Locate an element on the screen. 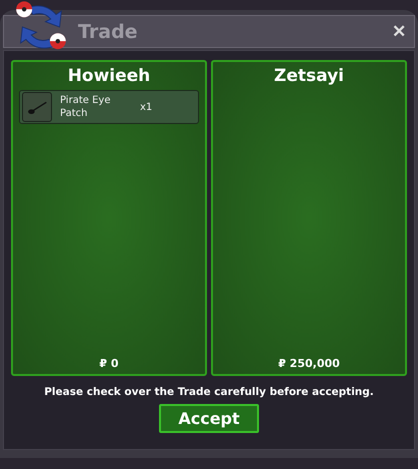  item-slot: Pirate Eye Patch x1 is located at coordinates (109, 107).